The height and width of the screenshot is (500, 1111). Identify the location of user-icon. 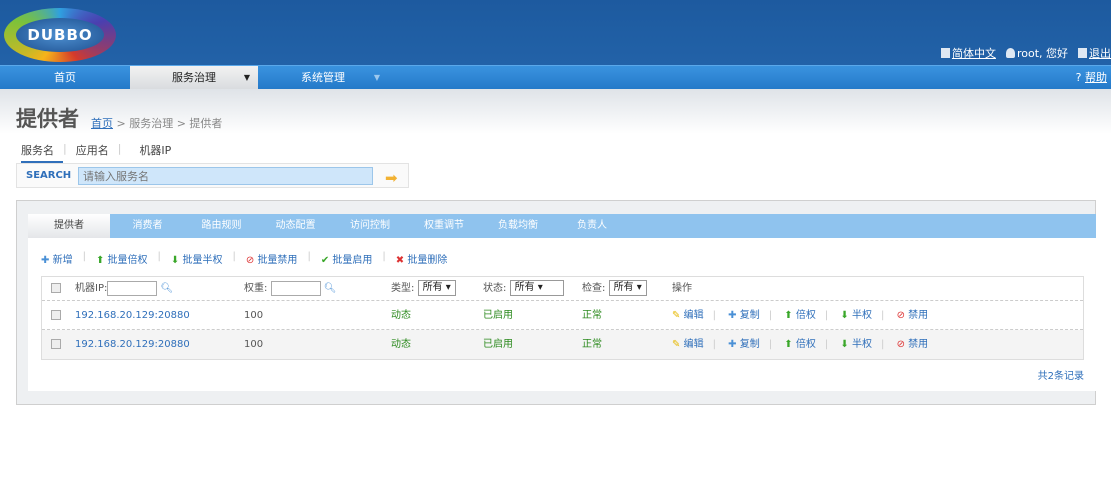
(1010, 53).